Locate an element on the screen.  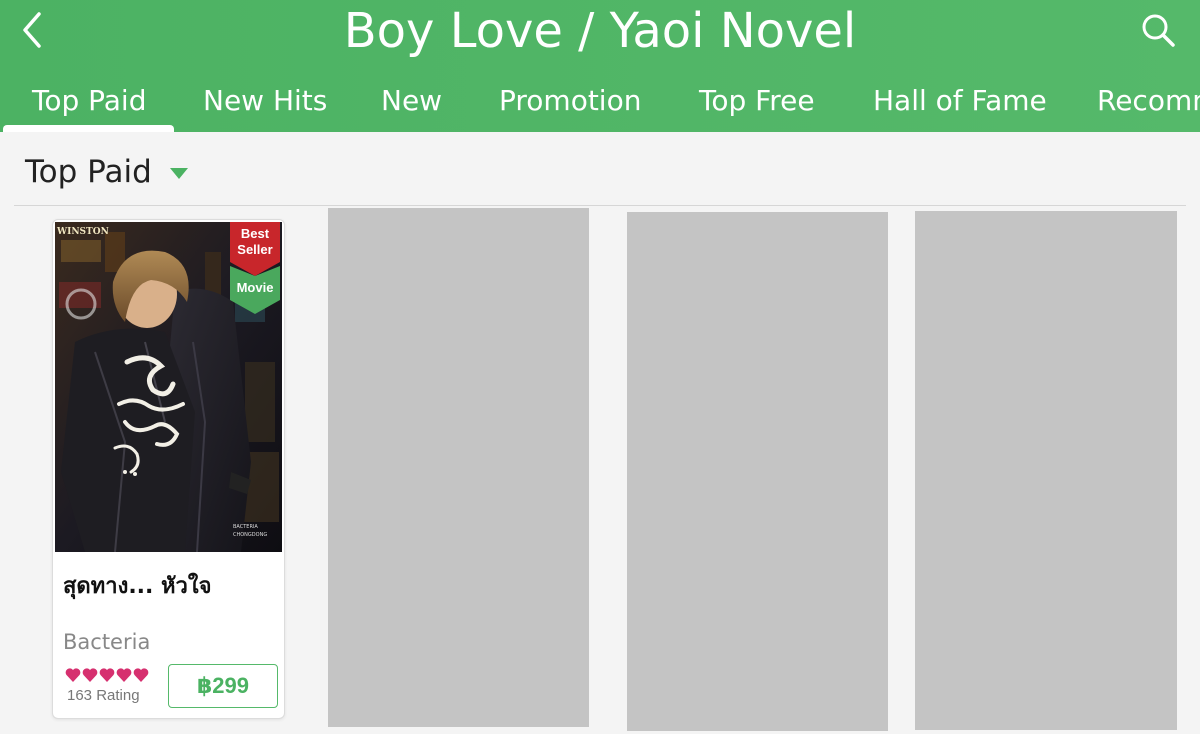
active-tab-indicator is located at coordinates (88, 128).